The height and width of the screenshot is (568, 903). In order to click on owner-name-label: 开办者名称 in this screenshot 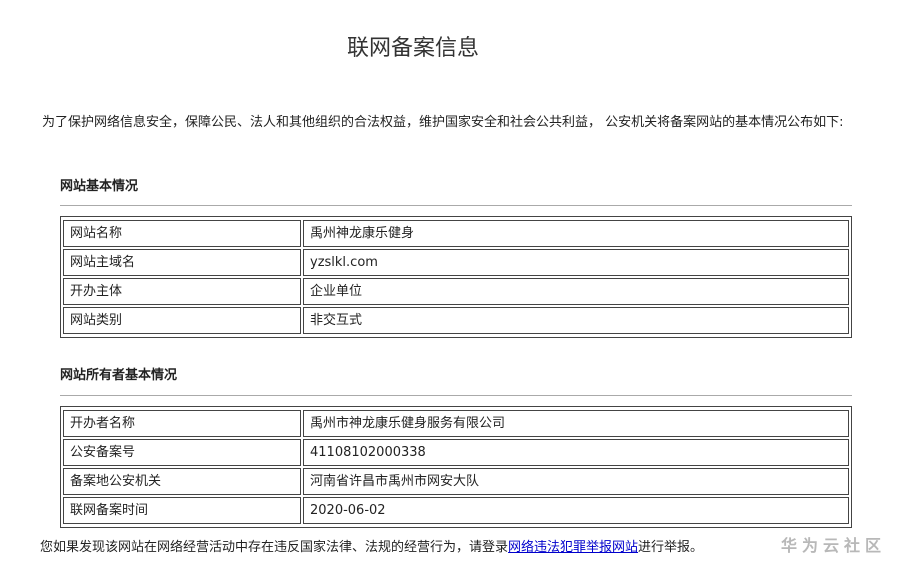, I will do `click(182, 423)`.